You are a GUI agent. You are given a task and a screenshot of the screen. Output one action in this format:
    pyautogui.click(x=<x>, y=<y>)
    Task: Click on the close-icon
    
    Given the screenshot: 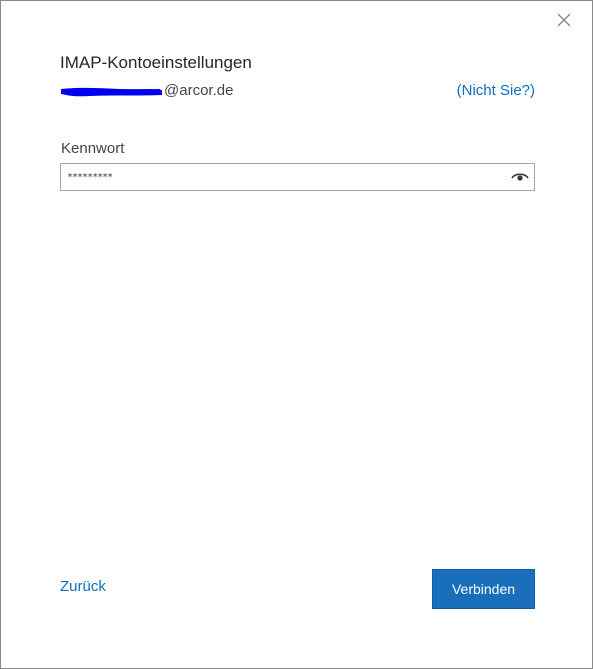 What is the action you would take?
    pyautogui.click(x=564, y=20)
    